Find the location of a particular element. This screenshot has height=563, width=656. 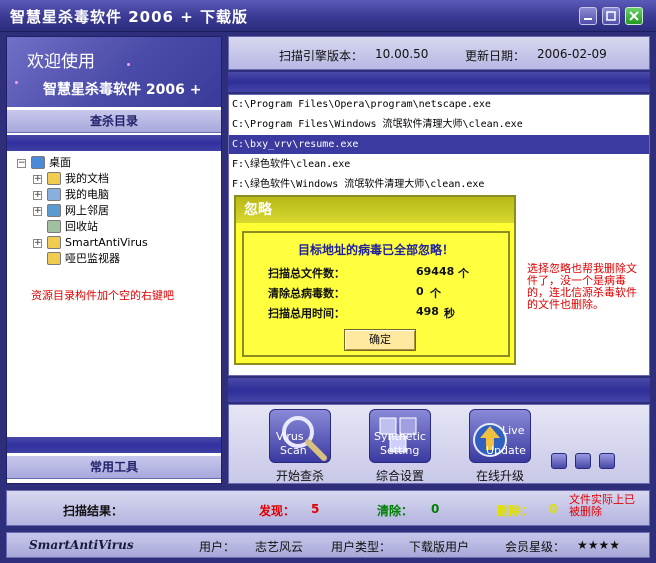

live-update-button: Live Update 在线升级 is located at coordinates (500, 446).